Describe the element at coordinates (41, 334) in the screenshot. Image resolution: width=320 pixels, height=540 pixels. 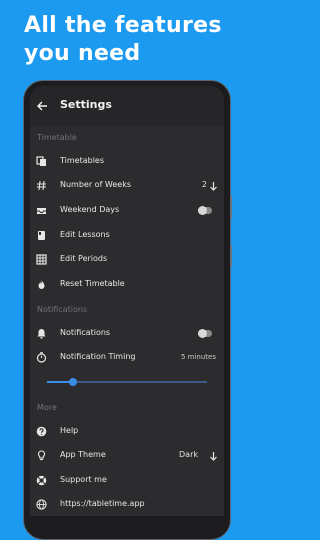
I see `bell-icon` at that location.